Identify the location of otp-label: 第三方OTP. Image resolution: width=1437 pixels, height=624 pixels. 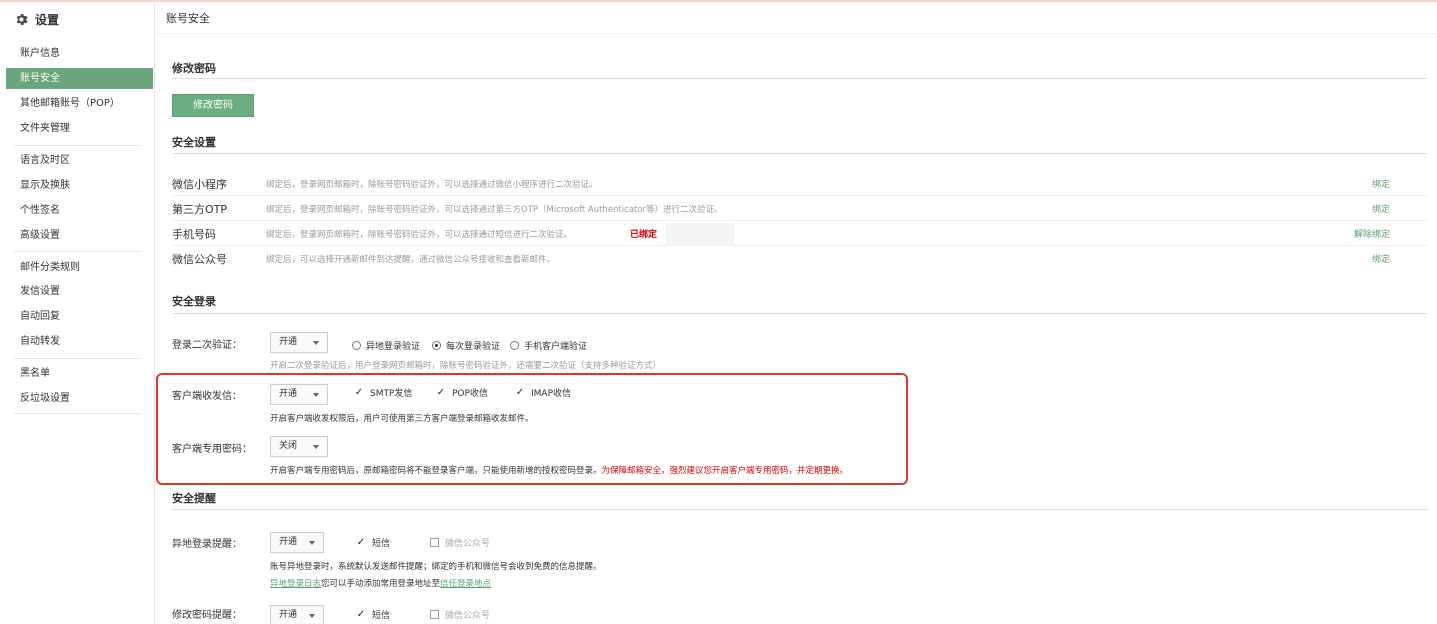
(200, 209).